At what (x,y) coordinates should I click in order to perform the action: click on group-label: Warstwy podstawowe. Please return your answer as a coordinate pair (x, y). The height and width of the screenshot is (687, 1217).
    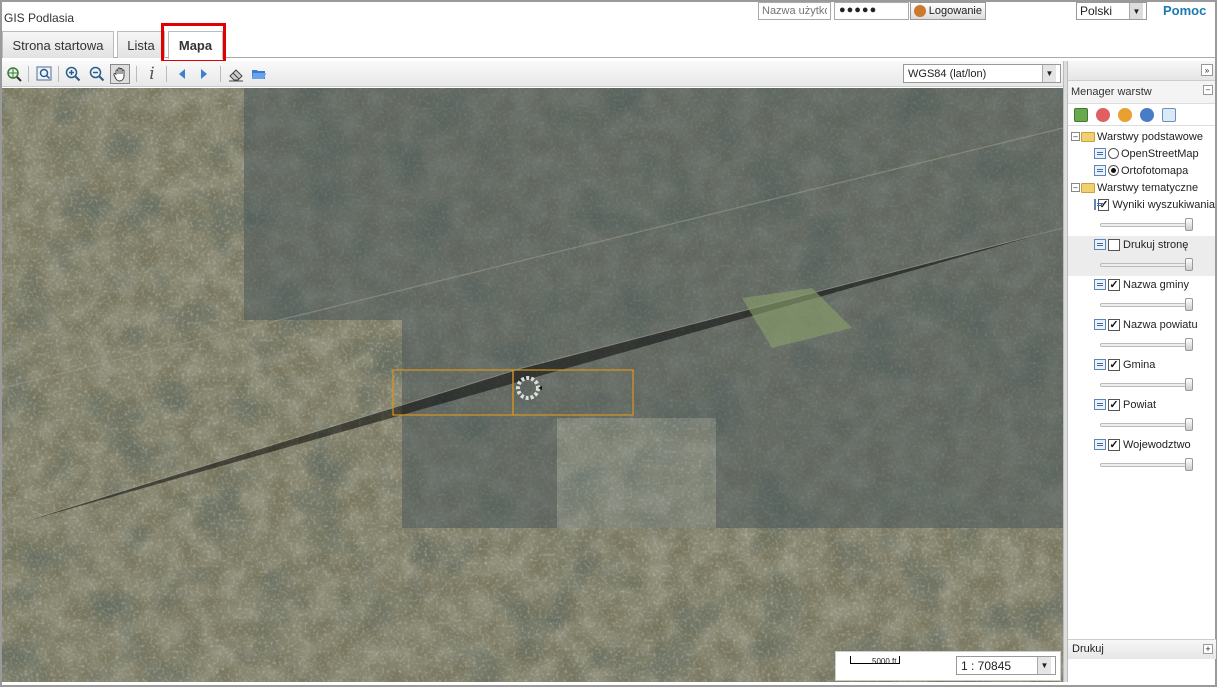
    Looking at the image, I should click on (1150, 136).